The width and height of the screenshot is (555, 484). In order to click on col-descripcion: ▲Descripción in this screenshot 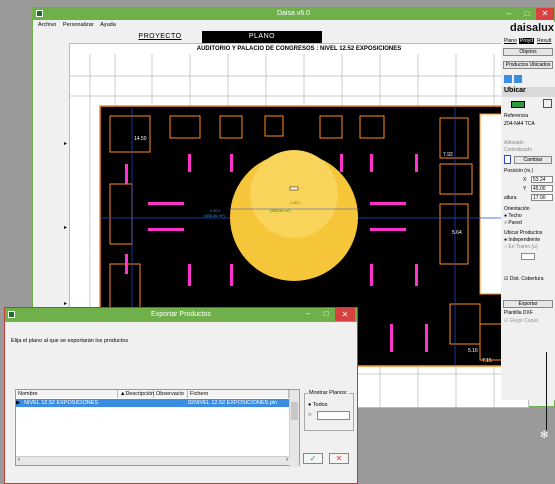, I will do `click(136, 394)`.